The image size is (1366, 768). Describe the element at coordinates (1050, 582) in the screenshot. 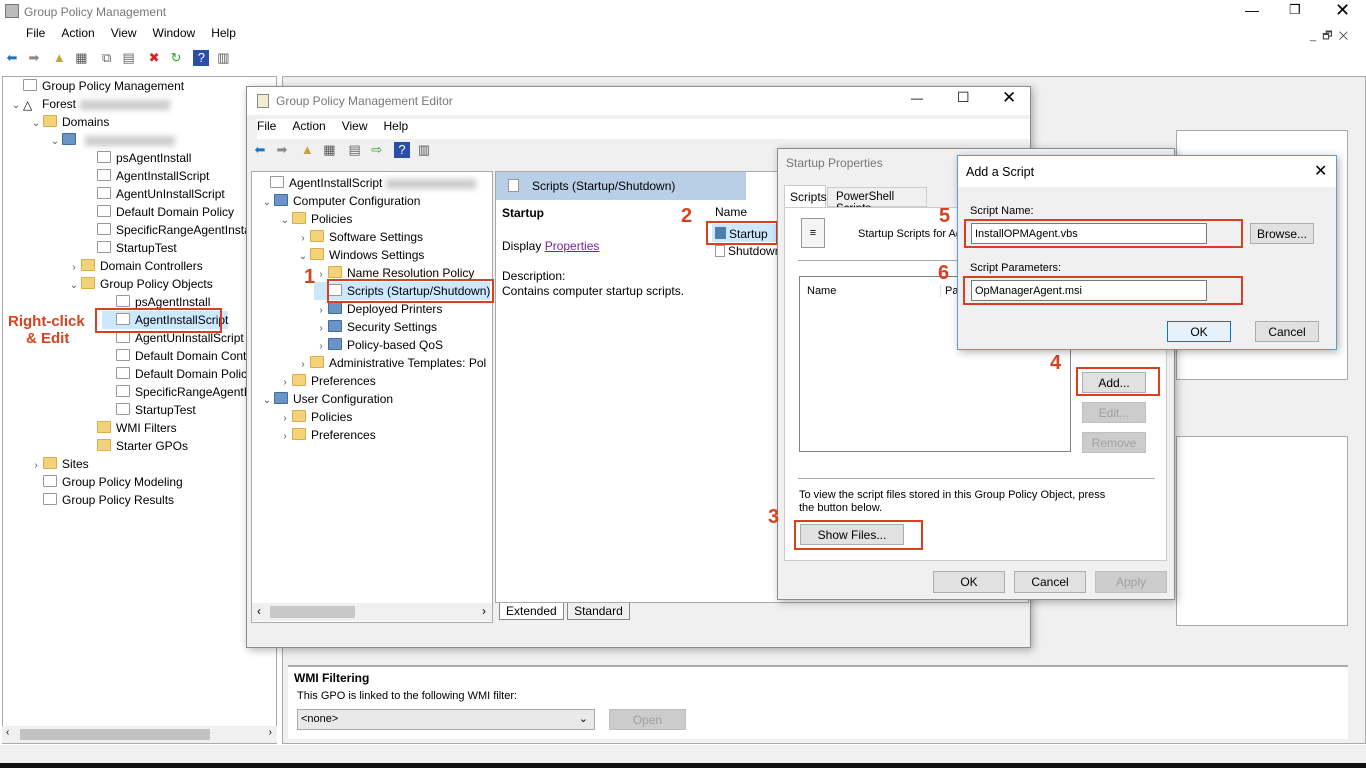

I see `startup-cancel-button: Cancel` at that location.